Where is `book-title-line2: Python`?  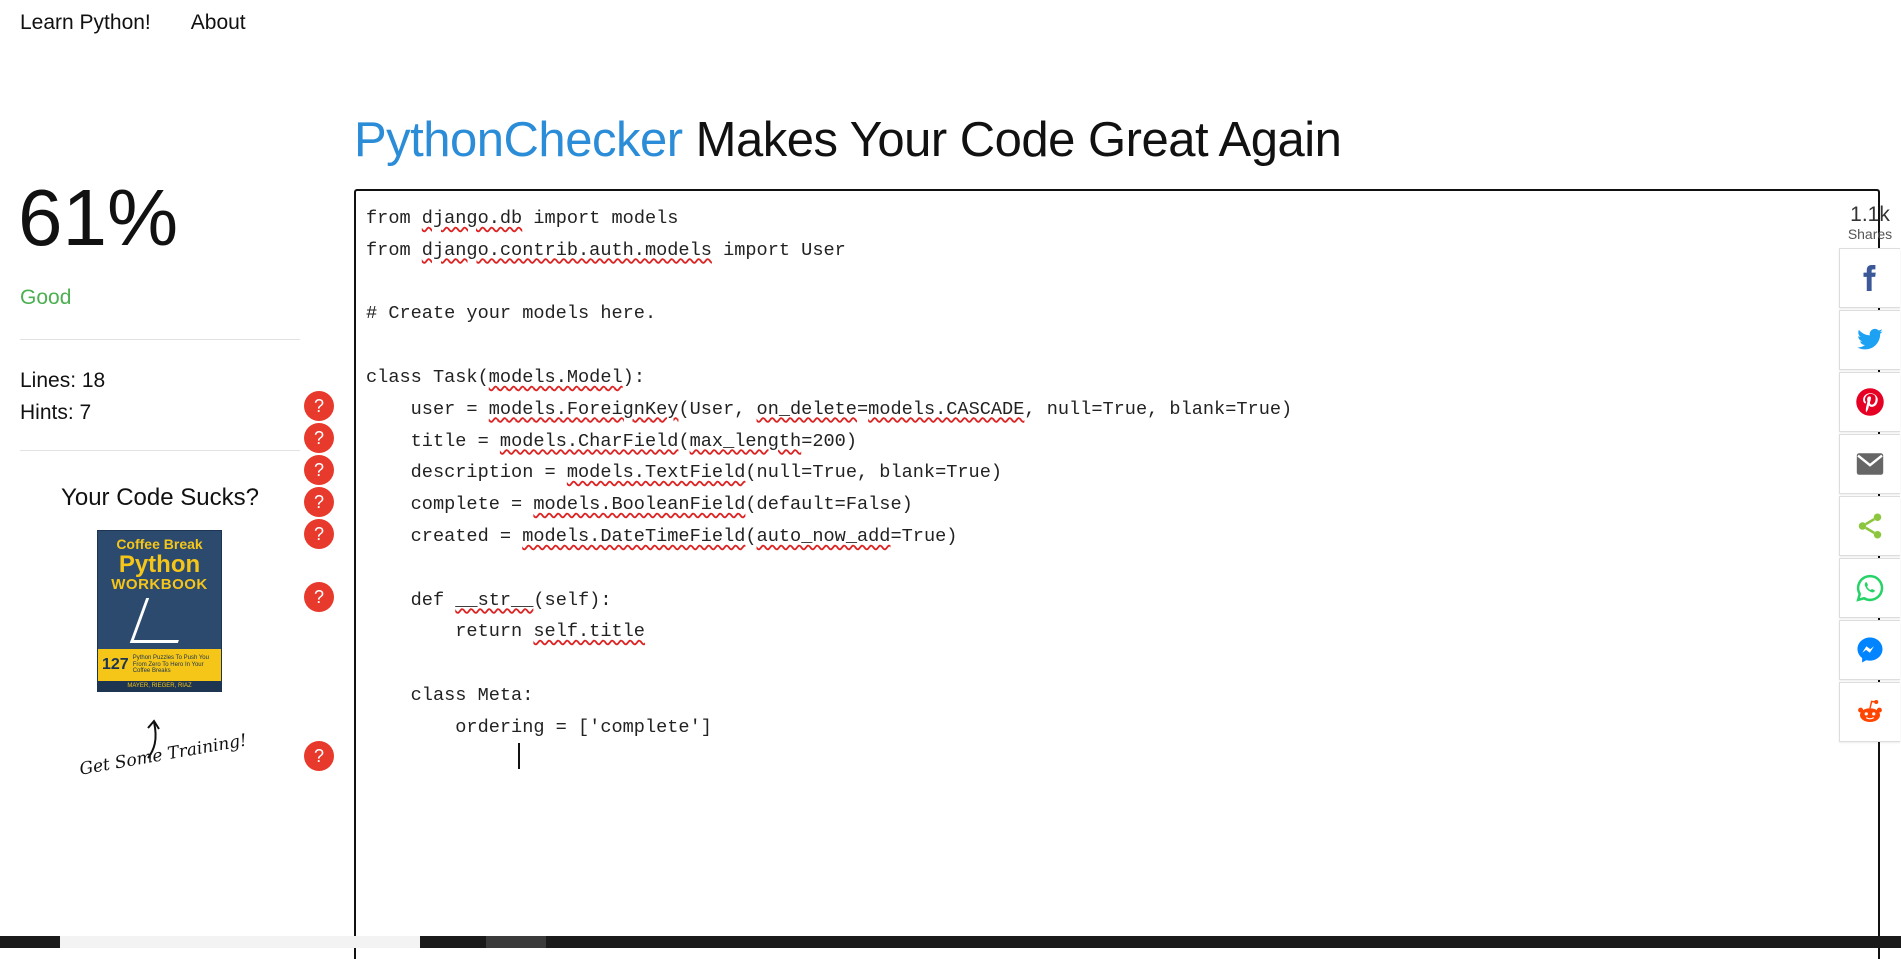
book-title-line2: Python is located at coordinates (159, 564).